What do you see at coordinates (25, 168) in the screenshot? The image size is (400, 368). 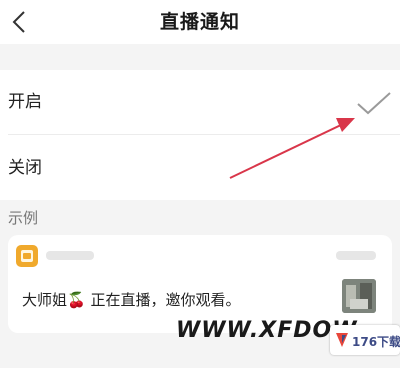 I see `option-off-label: 关闭` at bounding box center [25, 168].